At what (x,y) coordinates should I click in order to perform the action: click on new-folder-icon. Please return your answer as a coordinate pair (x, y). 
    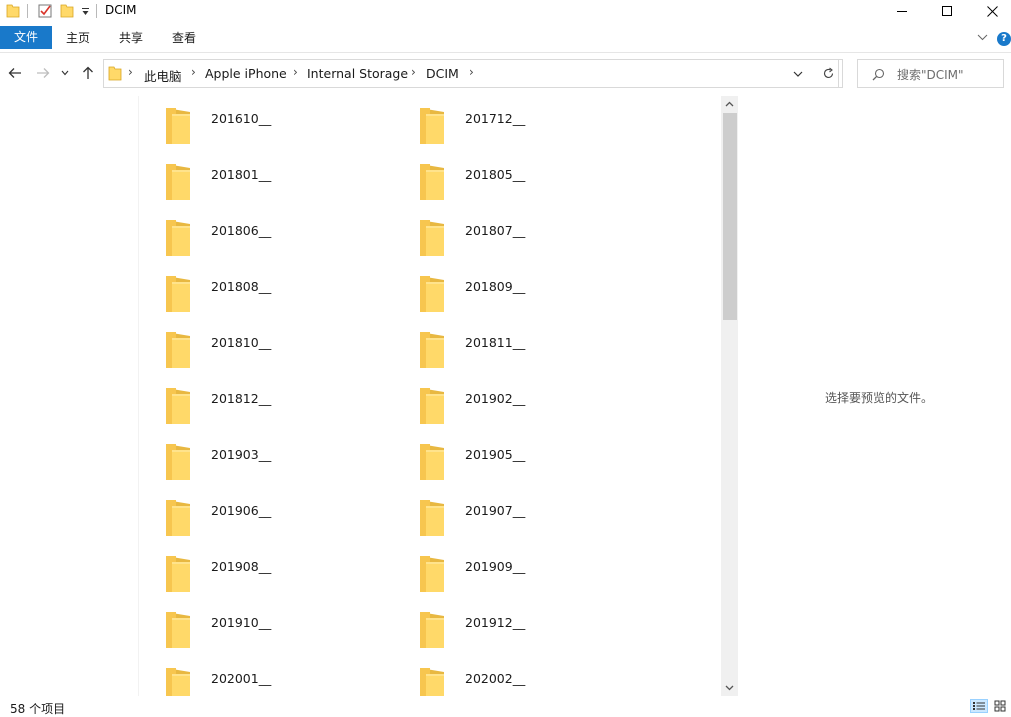
    Looking at the image, I should click on (67, 10).